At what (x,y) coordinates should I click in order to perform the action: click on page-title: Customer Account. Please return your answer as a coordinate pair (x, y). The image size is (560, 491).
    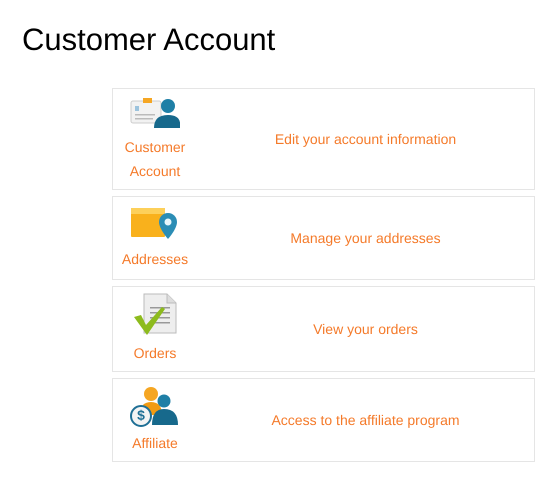
    Looking at the image, I should click on (149, 40).